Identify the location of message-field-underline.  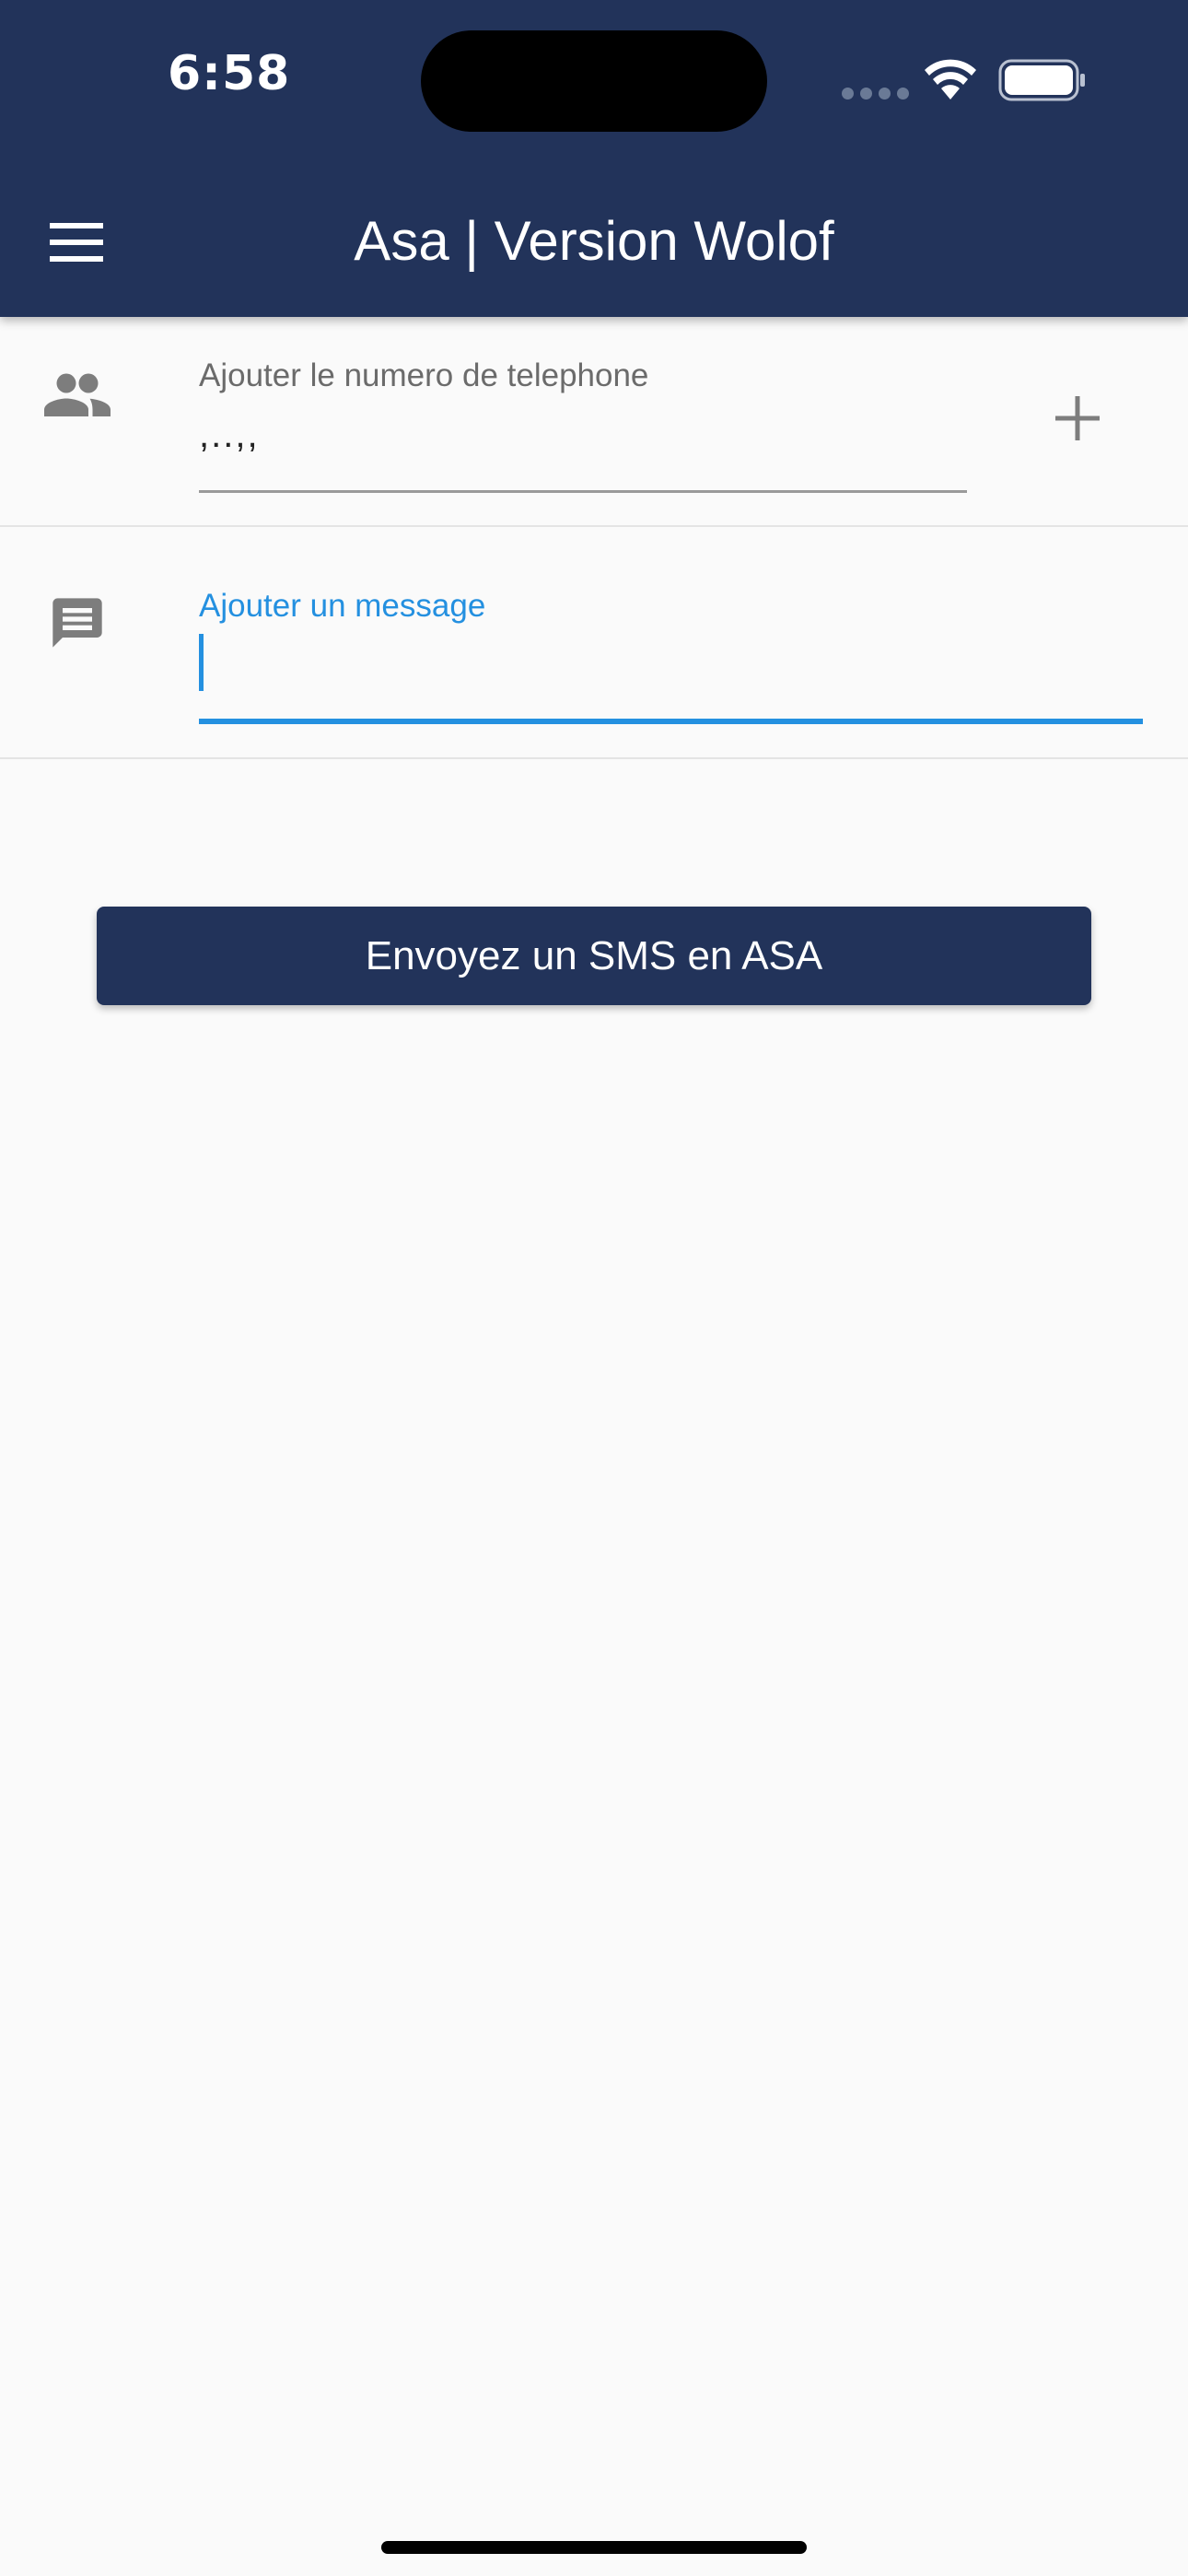
(671, 721).